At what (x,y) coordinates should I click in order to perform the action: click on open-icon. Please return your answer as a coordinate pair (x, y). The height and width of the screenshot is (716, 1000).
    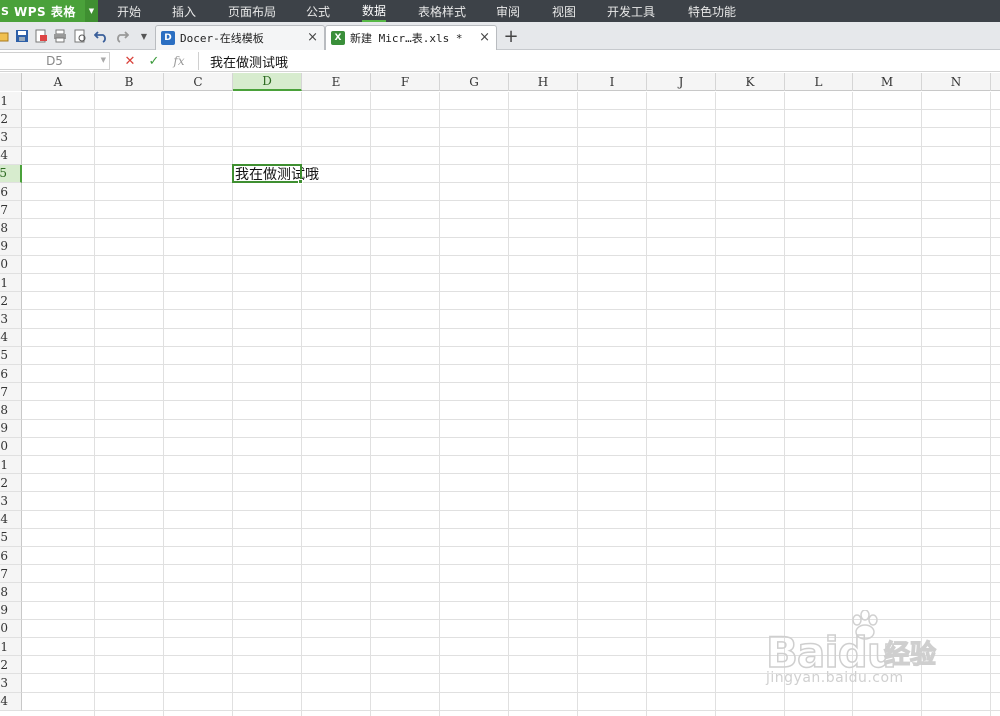
    Looking at the image, I should click on (6, 36).